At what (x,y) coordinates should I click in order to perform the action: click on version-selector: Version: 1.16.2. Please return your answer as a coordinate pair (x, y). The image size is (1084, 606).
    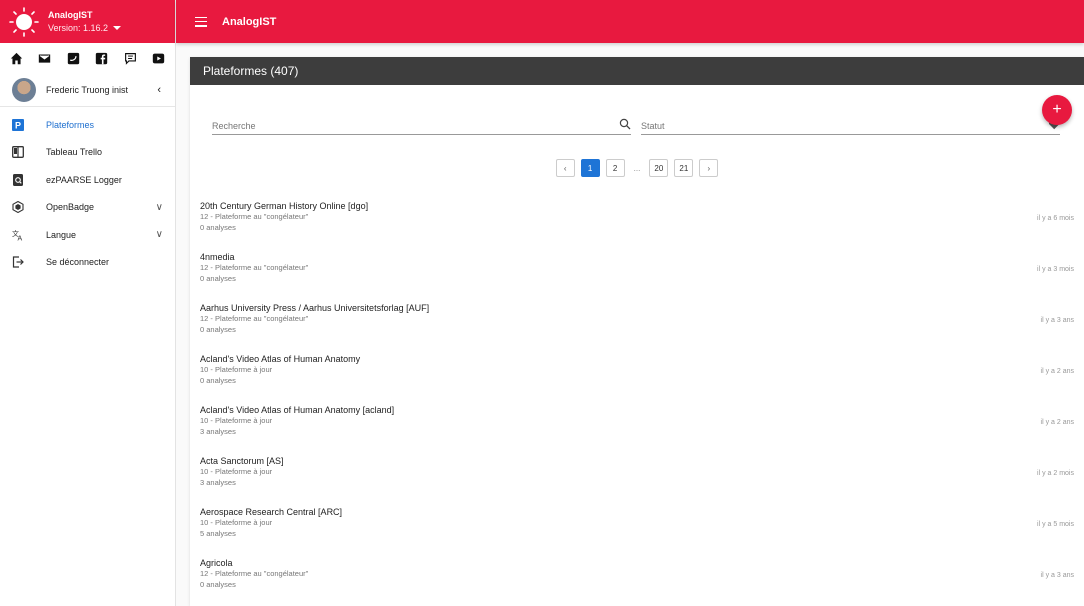
    Looking at the image, I should click on (85, 28).